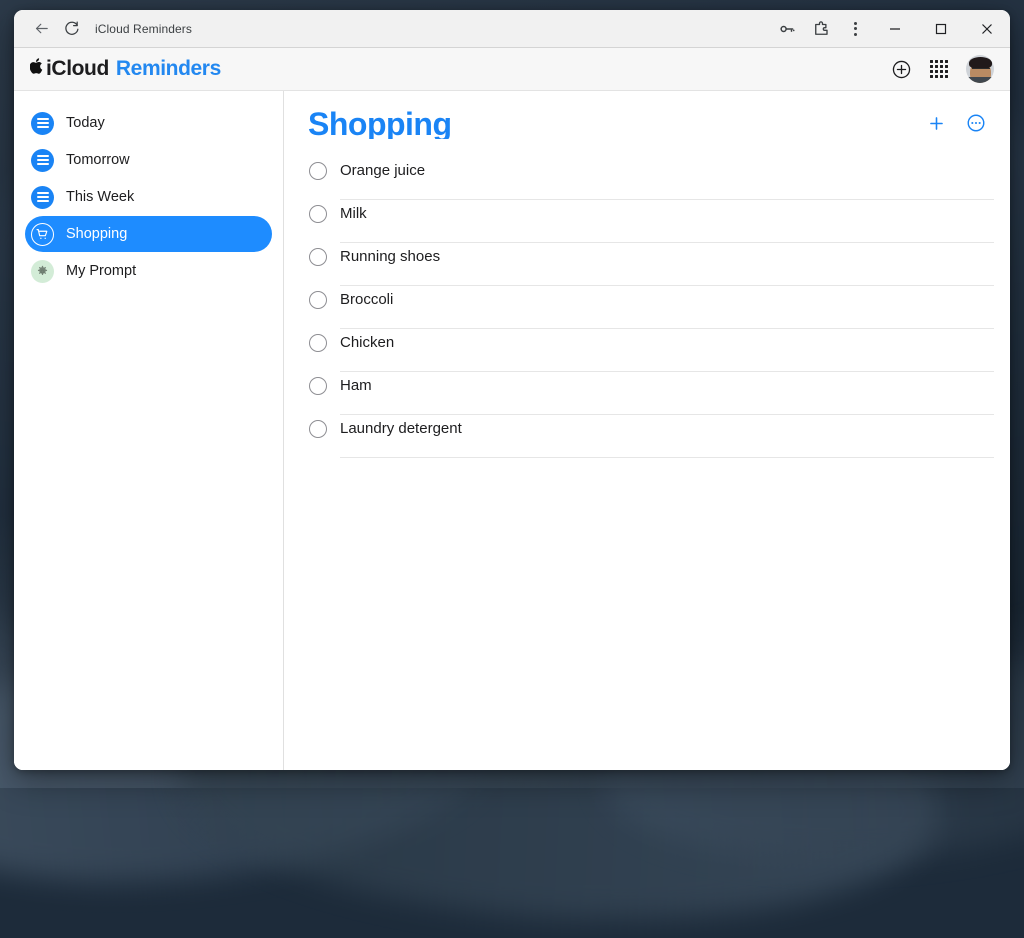 The height and width of the screenshot is (938, 1024). I want to click on sidebar-item-my-prompt: My Prompt, so click(148, 271).